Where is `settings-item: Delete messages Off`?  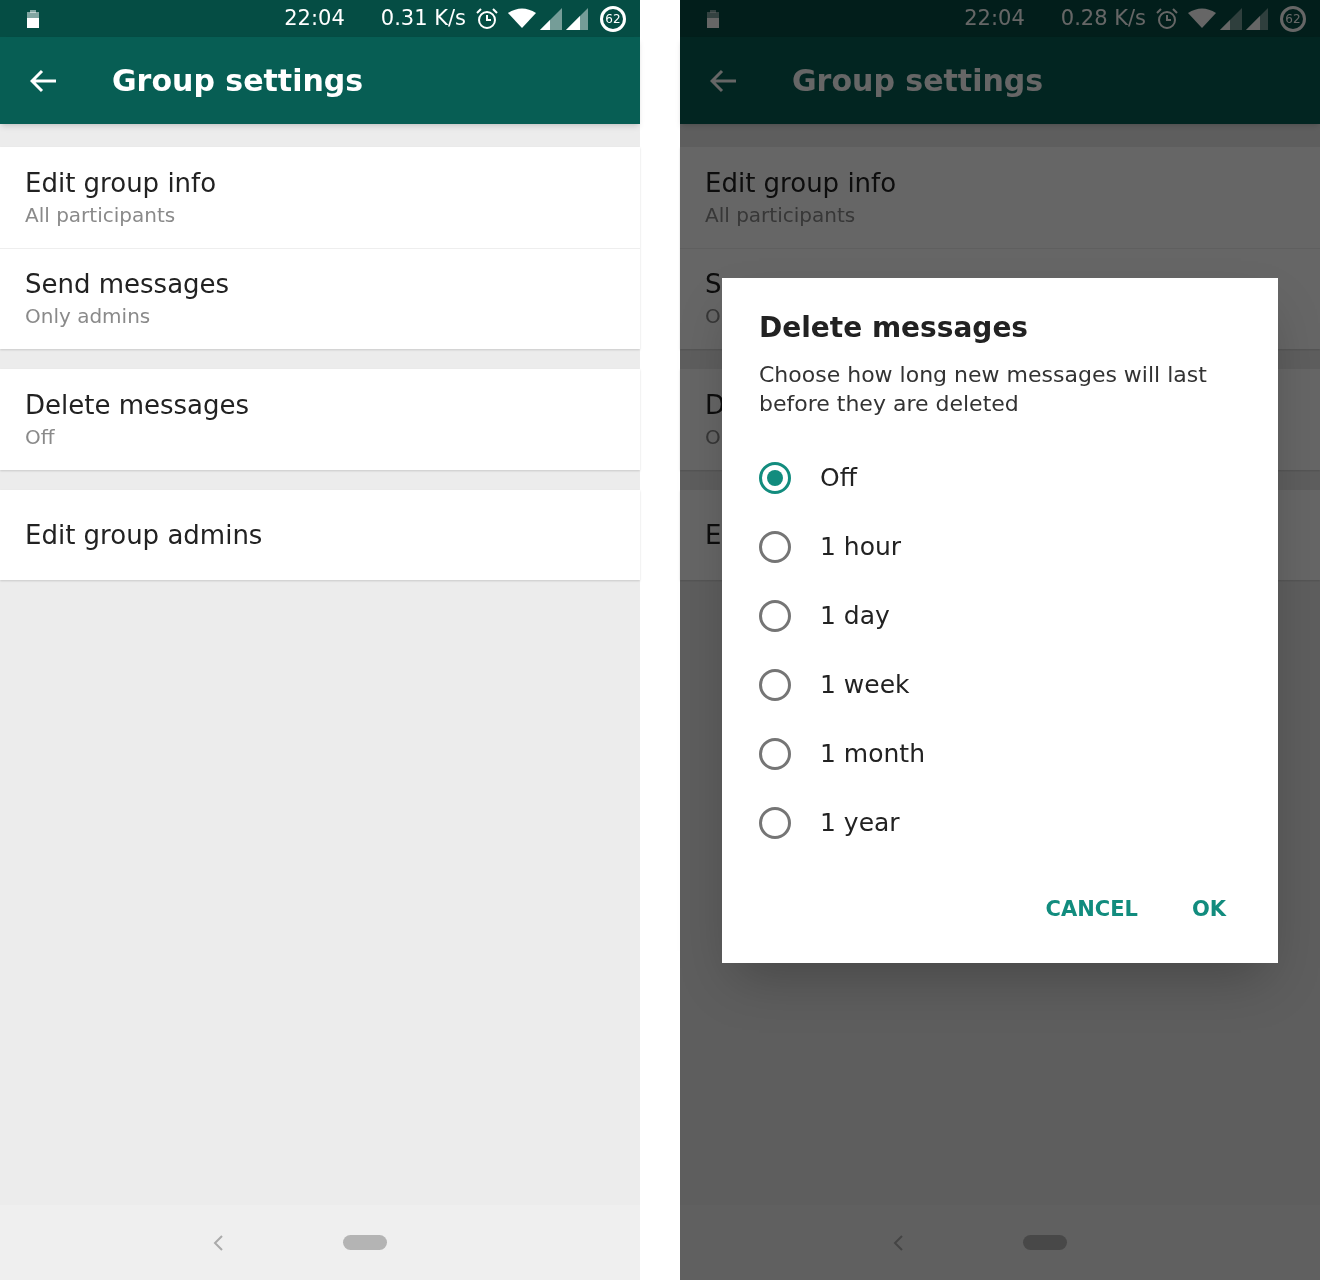 settings-item: Delete messages Off is located at coordinates (320, 419).